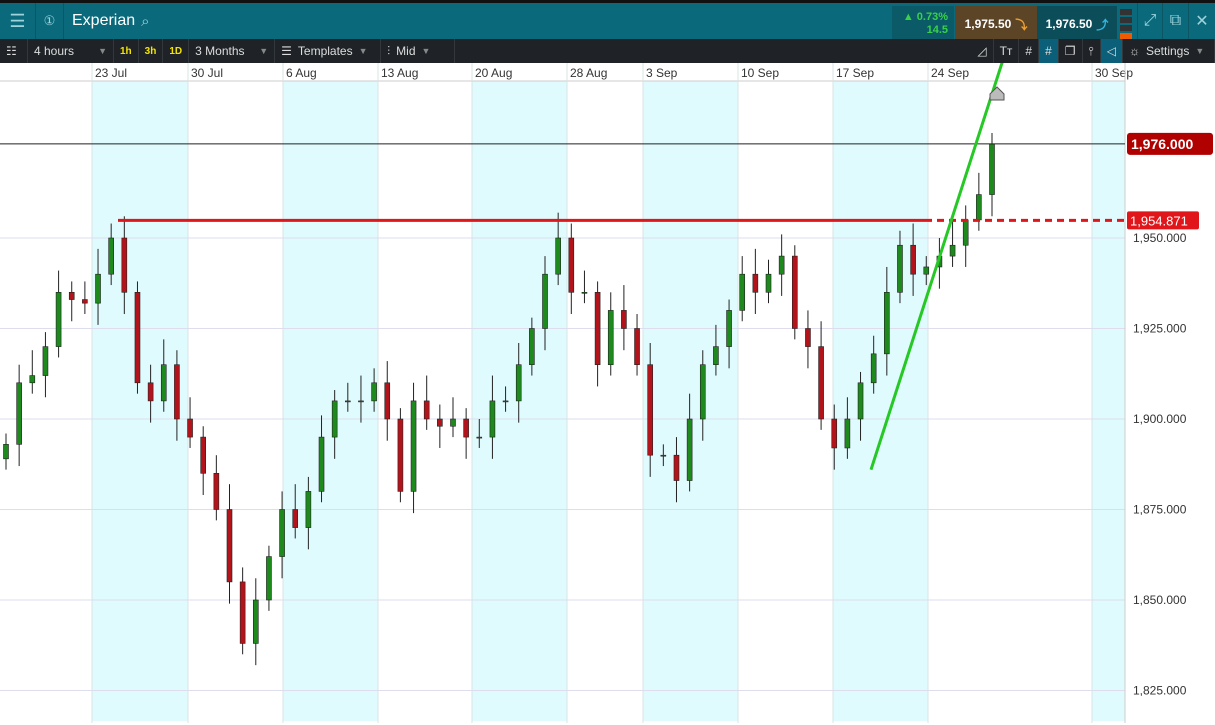 Image resolution: width=1215 pixels, height=725 pixels. I want to click on y-tick-label: 1,950.000, so click(1160, 238).